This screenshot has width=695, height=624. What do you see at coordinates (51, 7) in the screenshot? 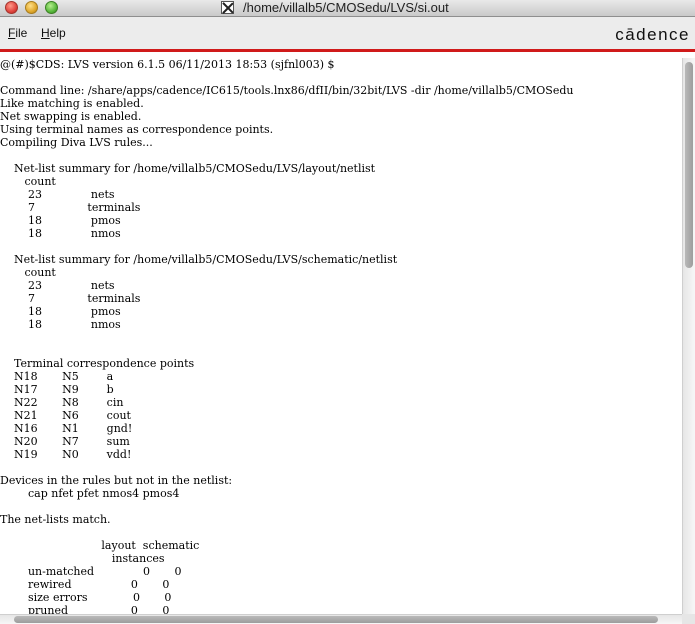
I see `zoom-window-button` at bounding box center [51, 7].